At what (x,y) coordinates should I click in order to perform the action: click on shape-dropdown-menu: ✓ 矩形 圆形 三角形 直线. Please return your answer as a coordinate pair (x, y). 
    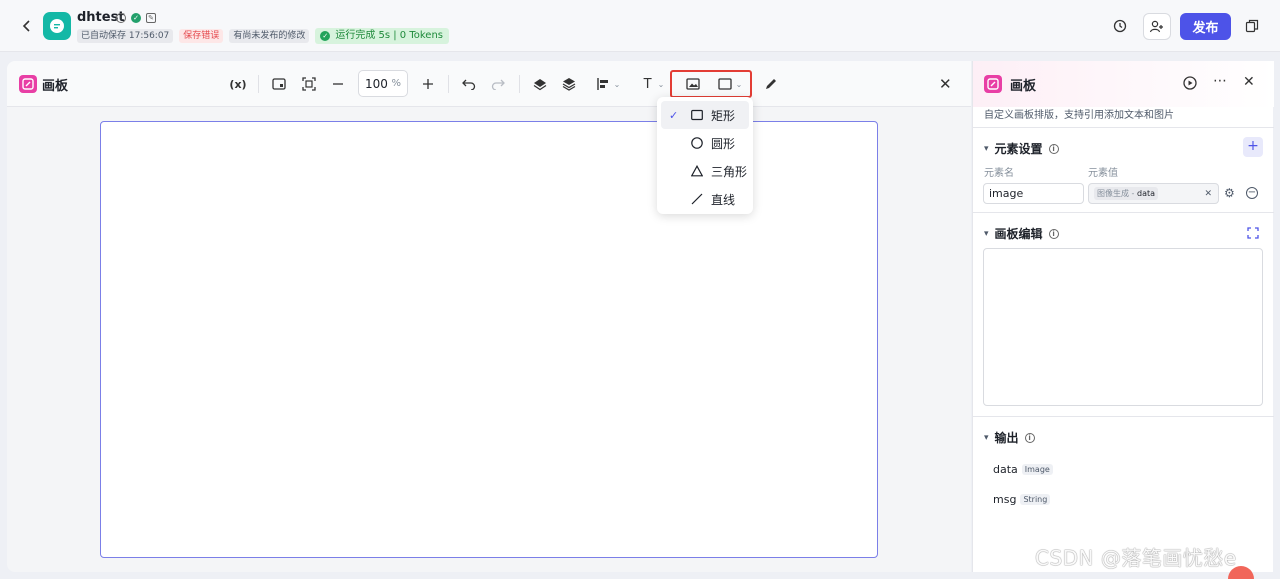
    Looking at the image, I should click on (705, 155).